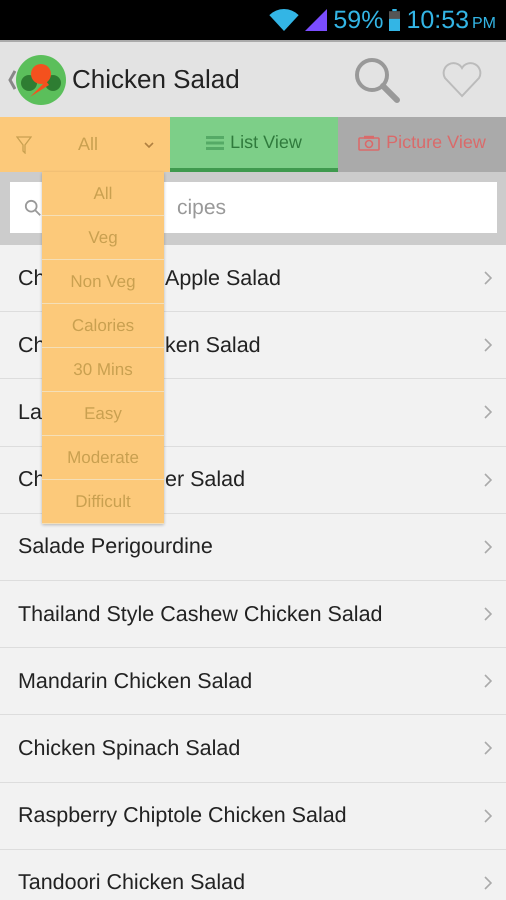  What do you see at coordinates (451, 20) in the screenshot?
I see `clock: 10:53 PM` at bounding box center [451, 20].